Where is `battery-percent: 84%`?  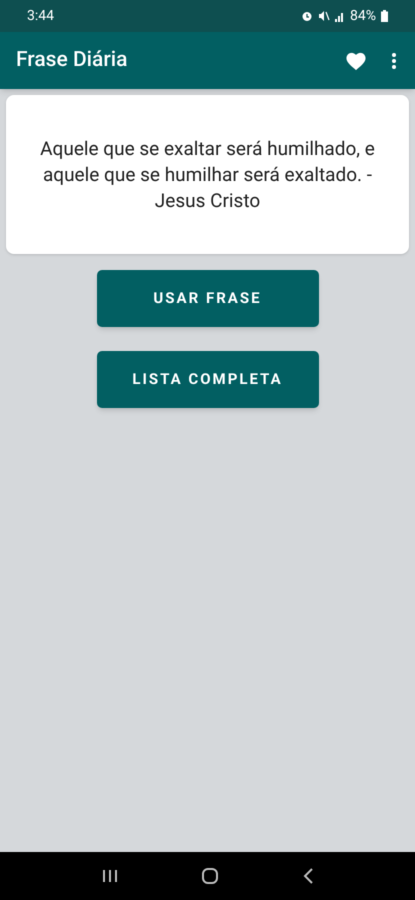 battery-percent: 84% is located at coordinates (363, 16).